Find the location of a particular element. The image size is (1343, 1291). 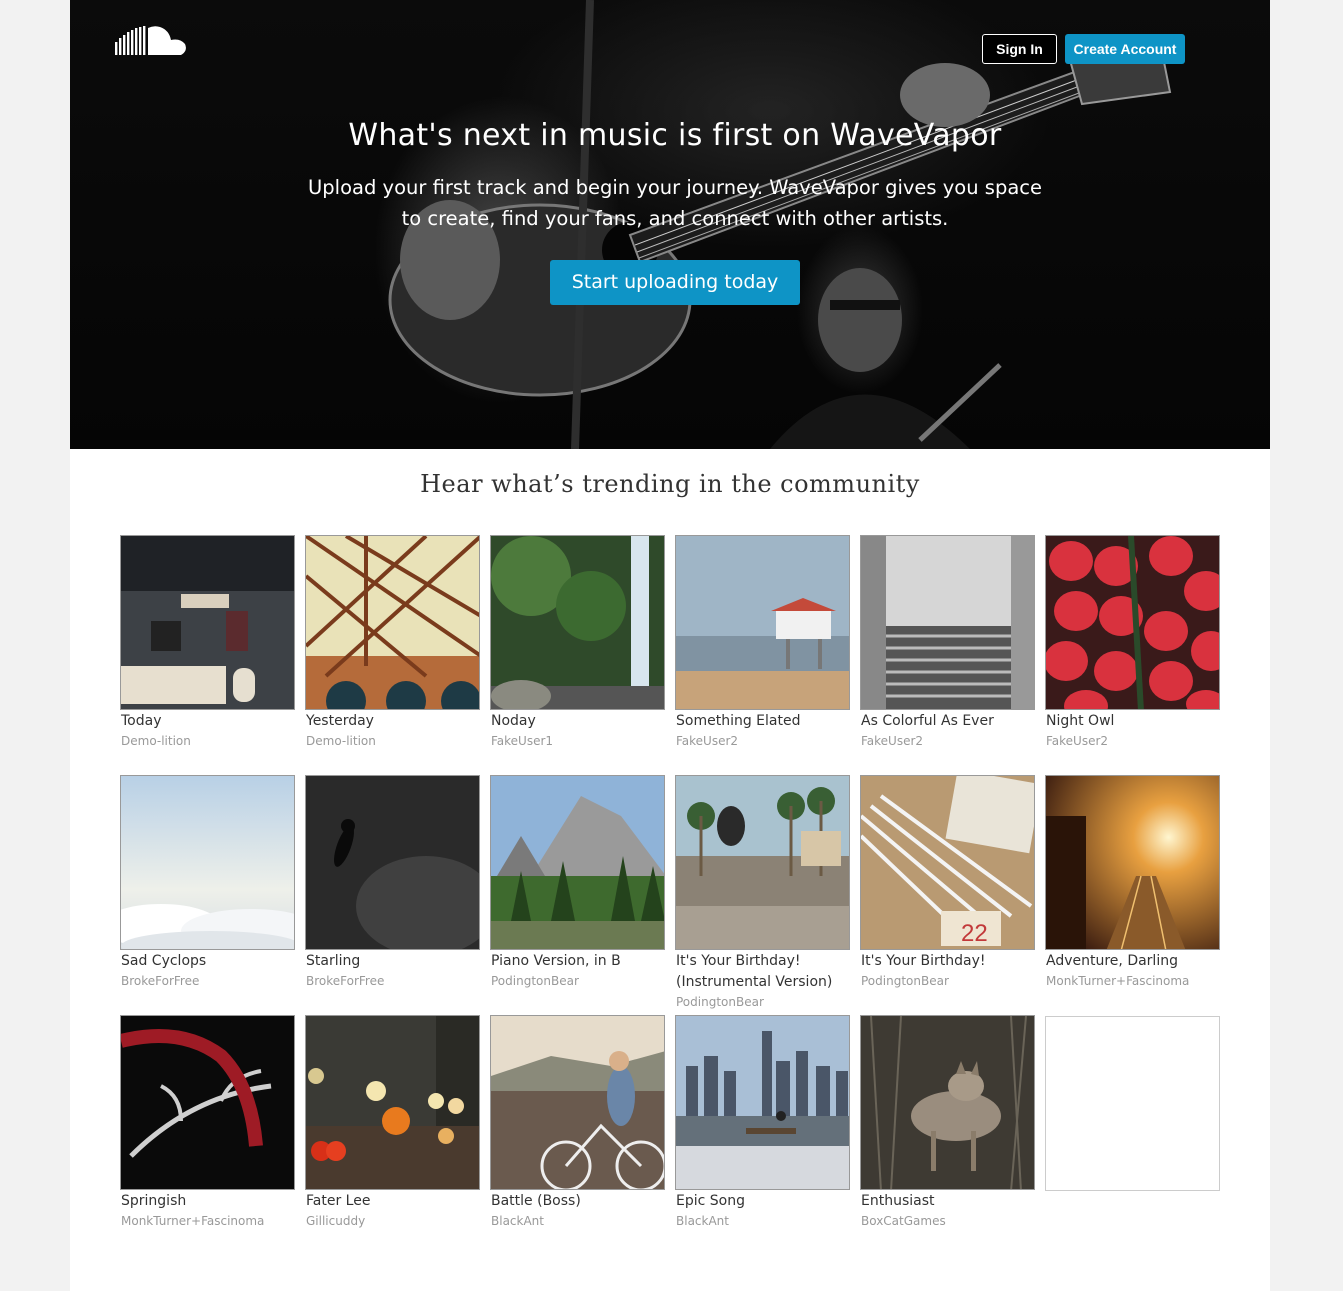

track-title: Fater Lee is located at coordinates (392, 1201).